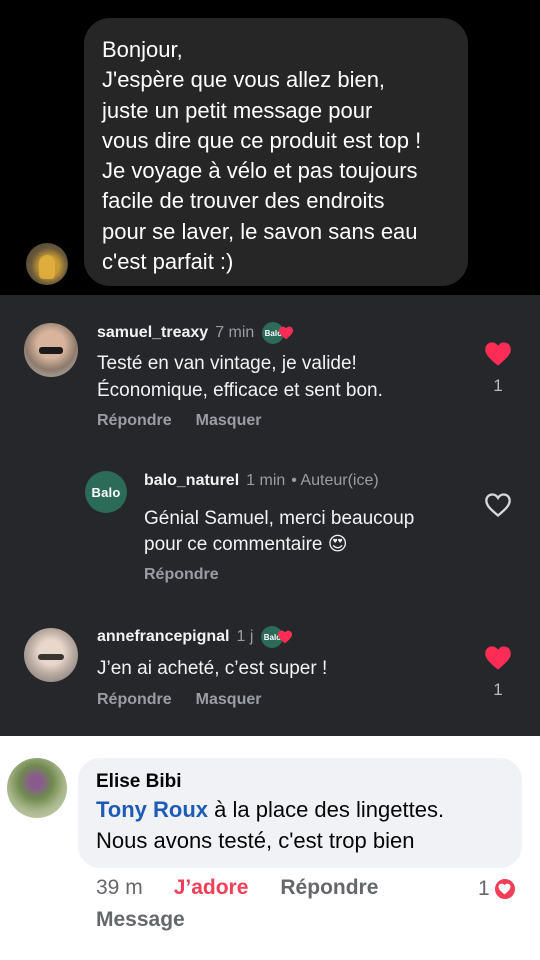  Describe the element at coordinates (498, 689) in the screenshot. I see `like-count: 1` at that location.